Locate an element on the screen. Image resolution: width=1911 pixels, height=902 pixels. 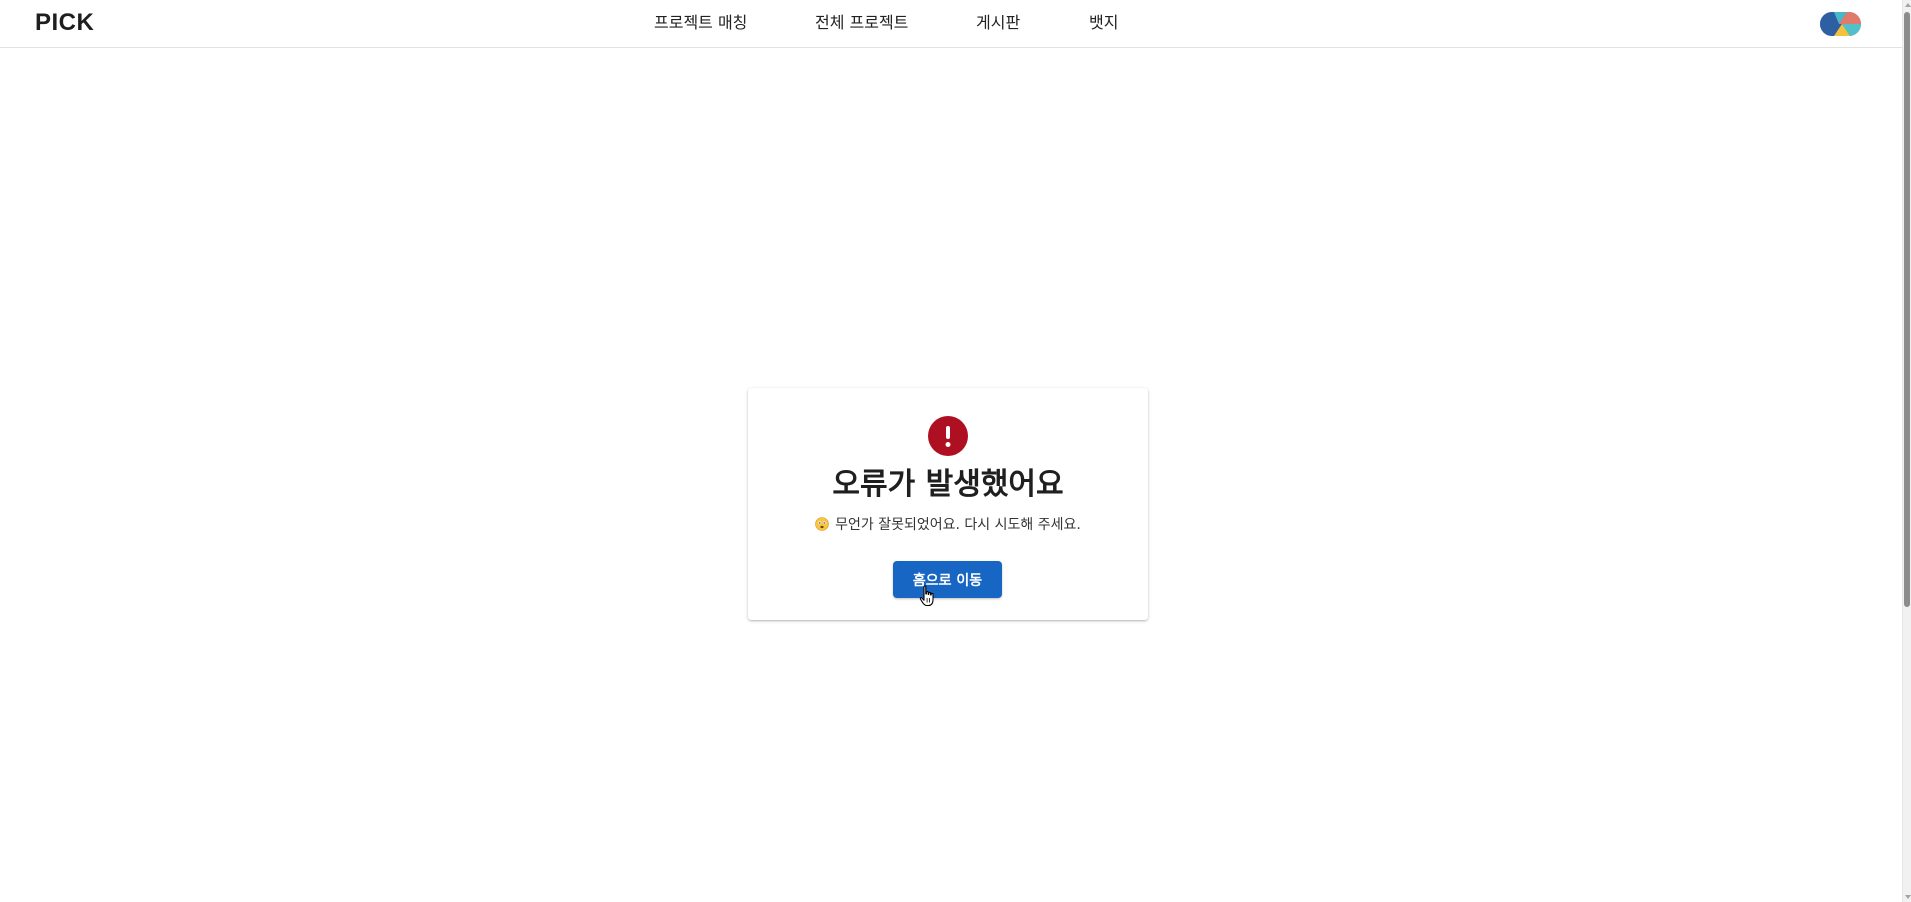
top-navigation-bar: PICK 프로젝트 매칭 전체 프로젝트 게시판 뱃지 is located at coordinates (951, 24).